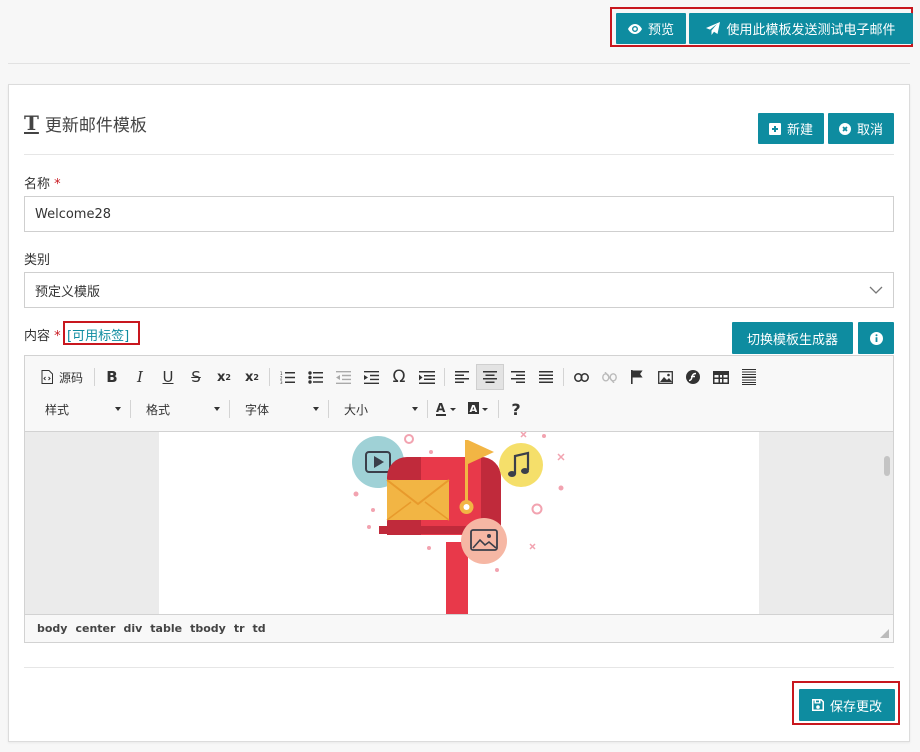  I want to click on blockquote-icon, so click(427, 377).